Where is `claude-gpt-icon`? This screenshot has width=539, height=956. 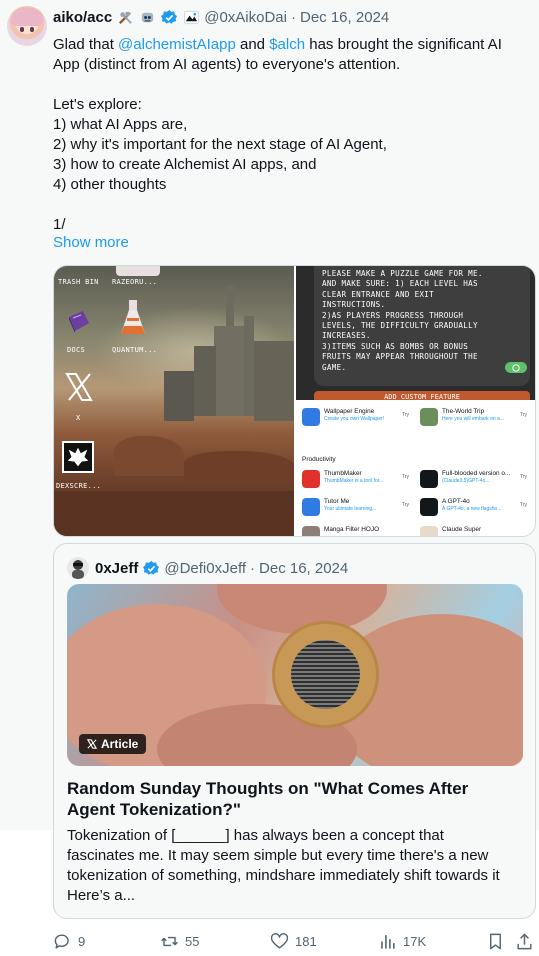
claude-gpt-icon is located at coordinates (429, 479).